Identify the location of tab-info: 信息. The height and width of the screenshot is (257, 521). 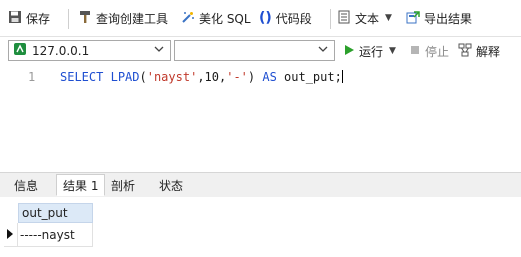
(26, 185).